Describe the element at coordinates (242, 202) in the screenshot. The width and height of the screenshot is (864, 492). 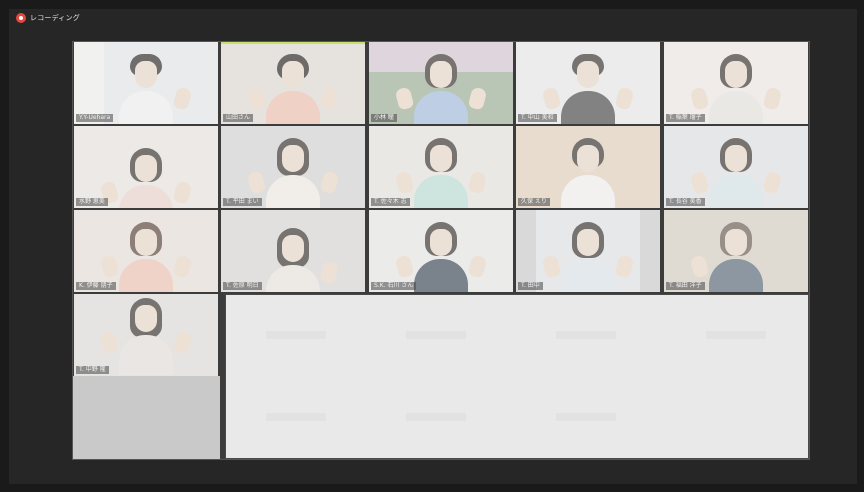
I see `participant-name: T. 平田 まい` at that location.